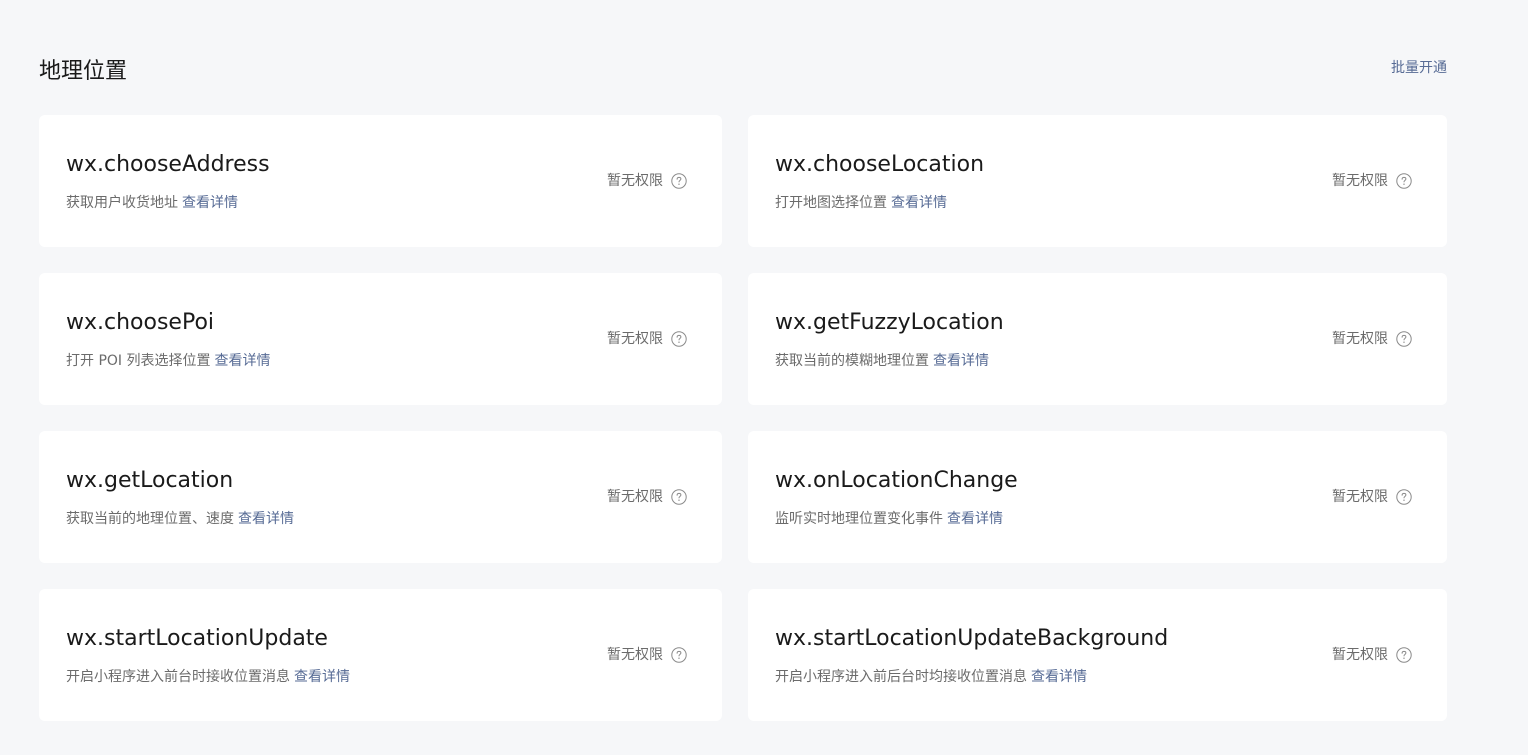 This screenshot has height=755, width=1528. What do you see at coordinates (380, 181) in the screenshot?
I see `api-card: wx.chooseAddress 获取用户收货地址 查看详情 暂无权限` at bounding box center [380, 181].